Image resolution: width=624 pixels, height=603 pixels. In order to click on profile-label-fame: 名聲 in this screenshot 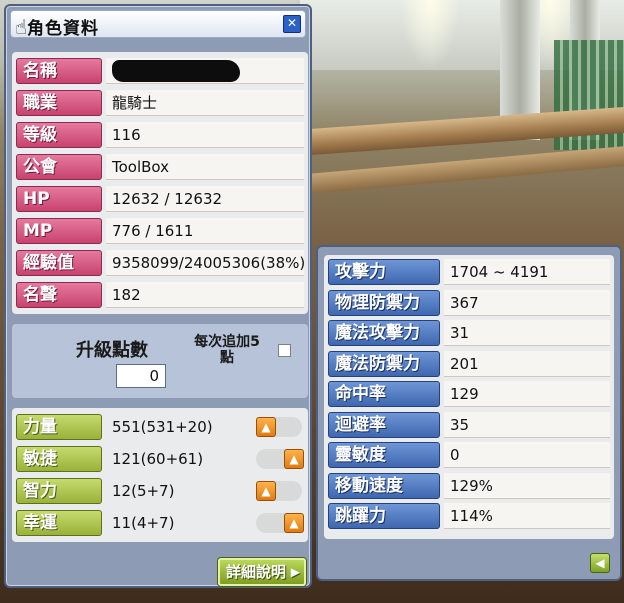, I will do `click(59, 295)`.